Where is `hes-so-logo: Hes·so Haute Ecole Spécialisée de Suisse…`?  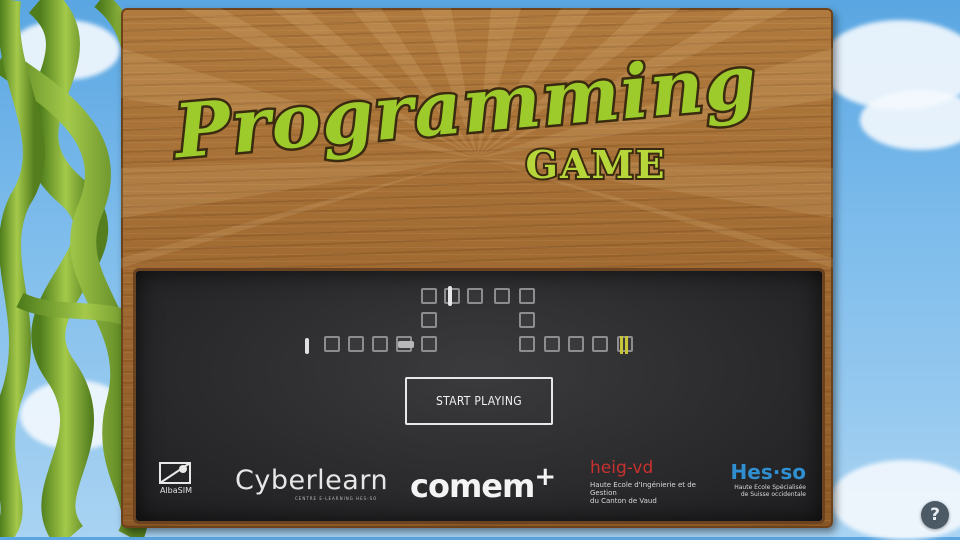
hes-so-logo: Hes·so Haute Ecole Spécialisée de Suisse… is located at coordinates (764, 482).